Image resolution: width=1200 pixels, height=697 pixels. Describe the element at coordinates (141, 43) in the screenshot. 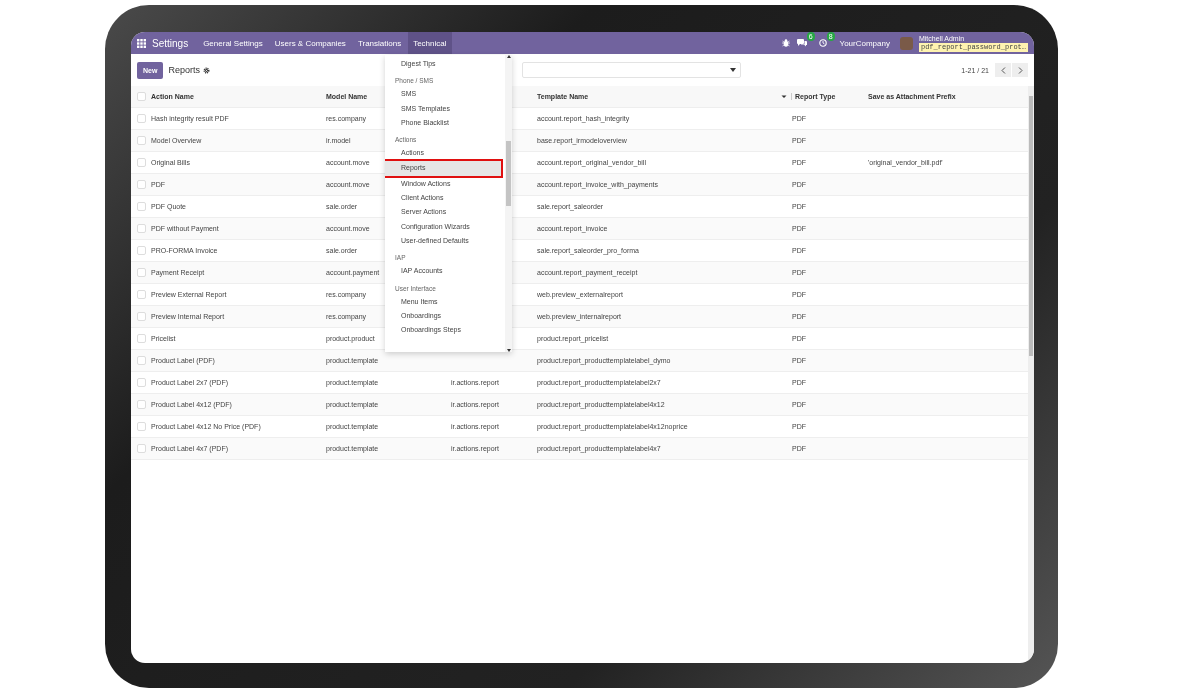

I see `app-grid-icon` at that location.